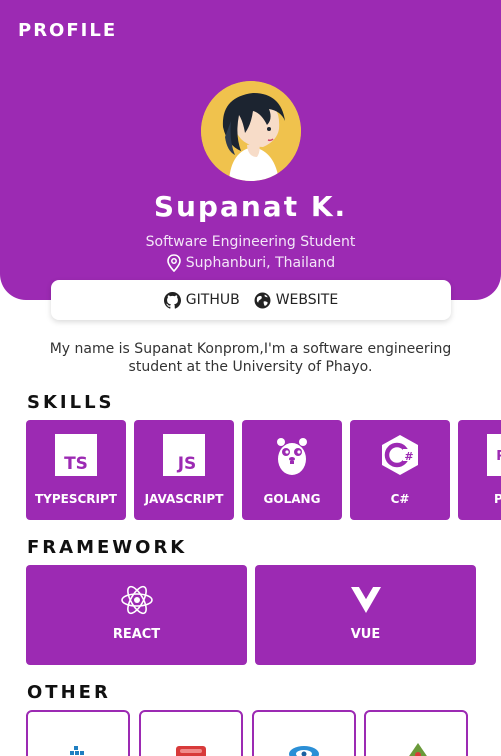 This screenshot has width=501, height=756. I want to click on github-icon, so click(172, 300).